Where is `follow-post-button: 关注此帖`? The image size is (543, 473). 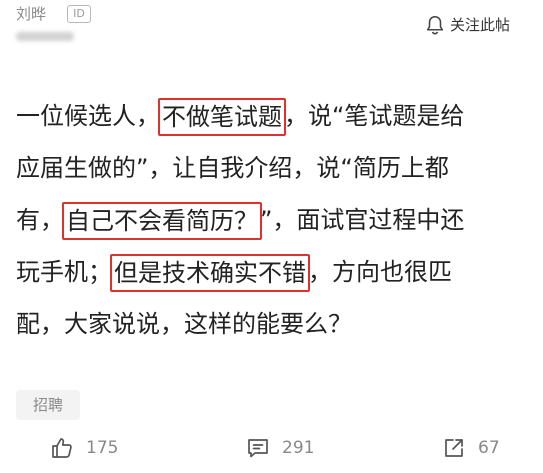 follow-post-button: 关注此帖 is located at coordinates (467, 25).